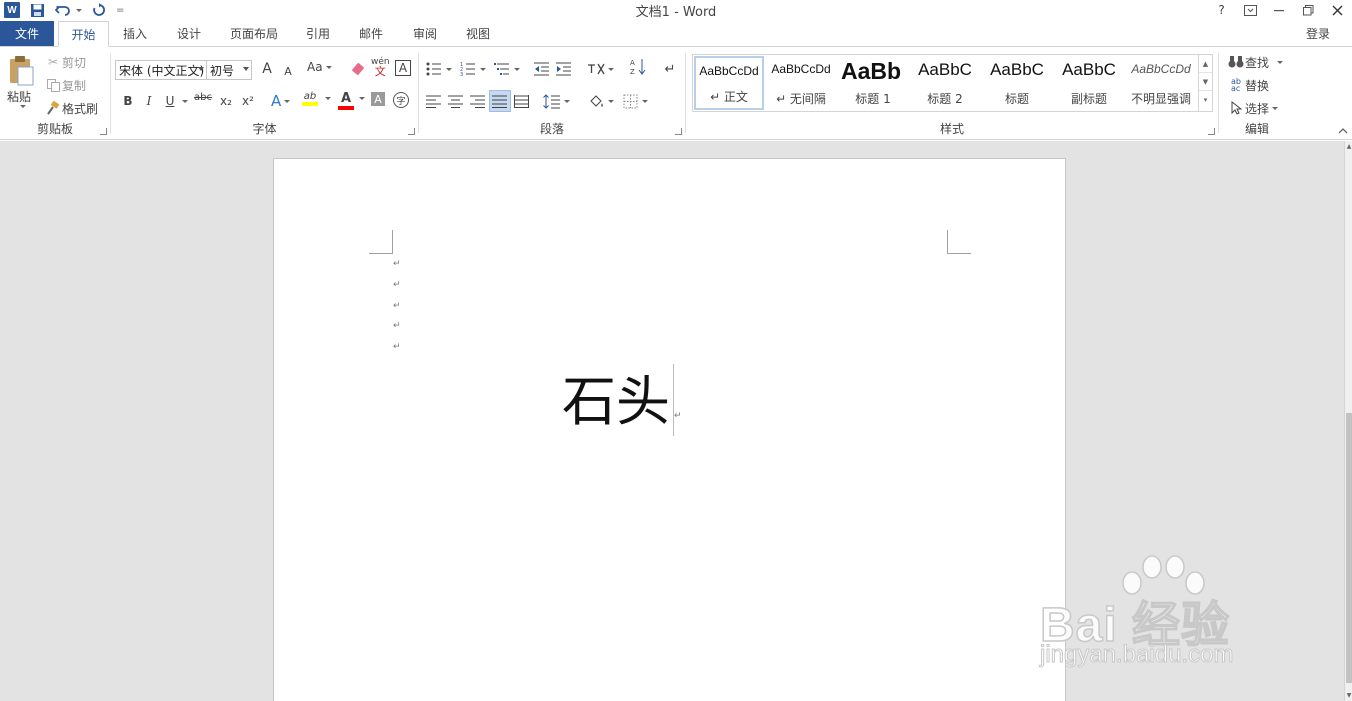 The image size is (1352, 701). What do you see at coordinates (1349, 548) in the screenshot?
I see `scrollbar-thumb` at bounding box center [1349, 548].